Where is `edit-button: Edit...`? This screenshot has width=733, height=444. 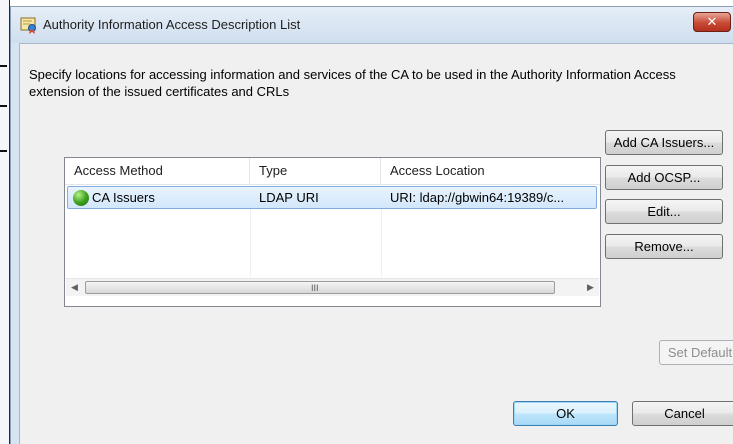 edit-button: Edit... is located at coordinates (664, 211).